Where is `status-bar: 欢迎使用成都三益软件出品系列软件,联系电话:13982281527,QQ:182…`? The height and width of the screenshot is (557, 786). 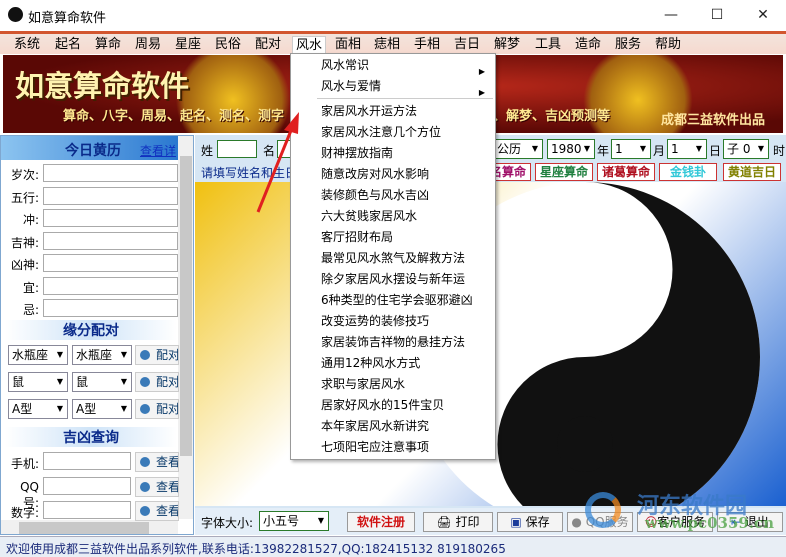 status-bar: 欢迎使用成都三益软件出品系列软件,联系电话:13982281527,QQ:182… is located at coordinates (393, 546).